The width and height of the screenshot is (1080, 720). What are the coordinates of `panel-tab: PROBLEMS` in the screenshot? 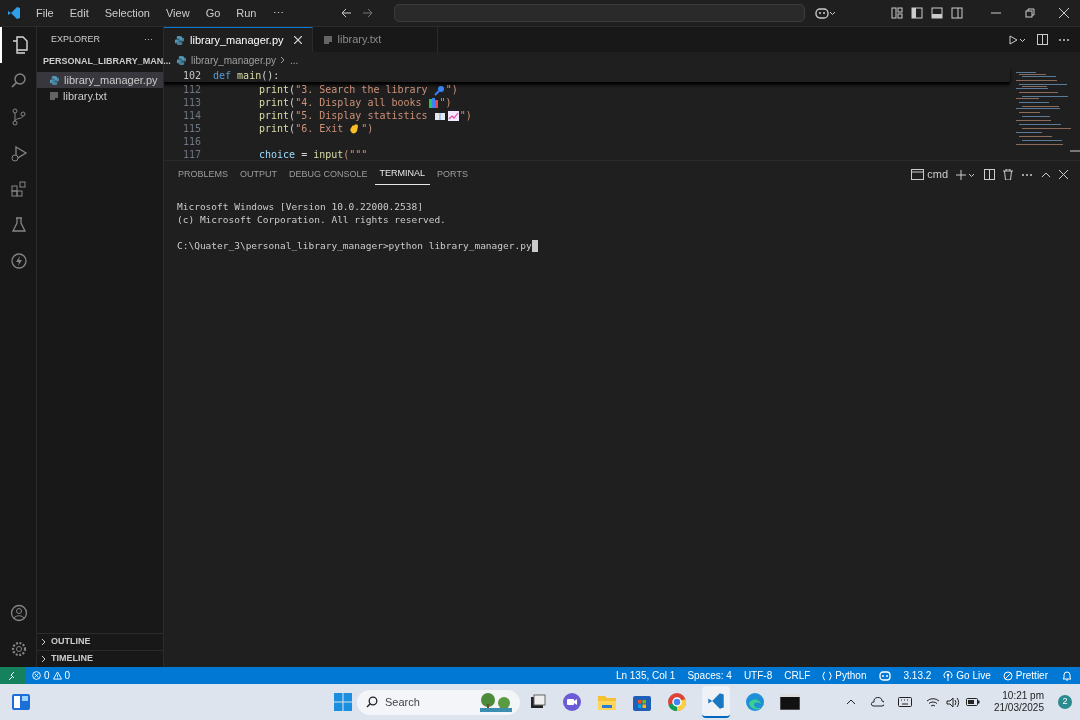 It's located at (203, 174).